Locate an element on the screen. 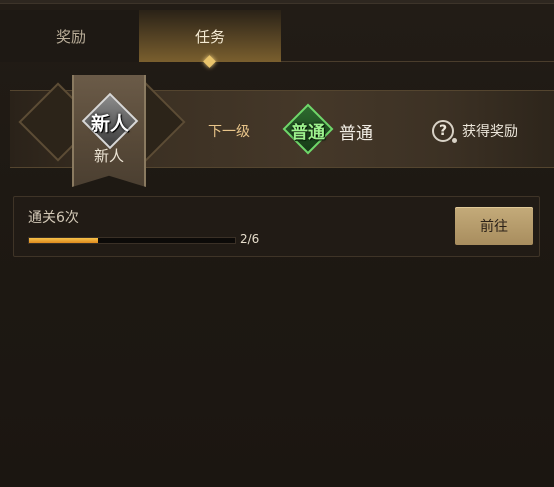  question-icon: ? is located at coordinates (444, 131).